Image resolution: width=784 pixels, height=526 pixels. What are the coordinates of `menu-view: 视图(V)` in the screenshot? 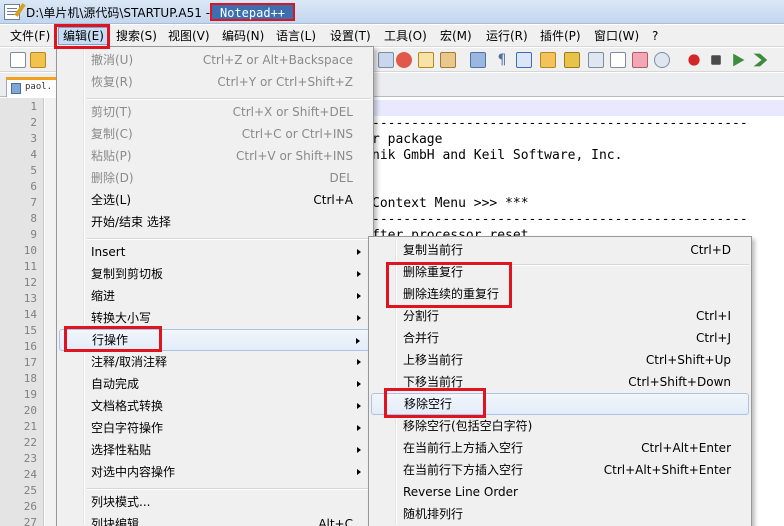 It's located at (189, 36).